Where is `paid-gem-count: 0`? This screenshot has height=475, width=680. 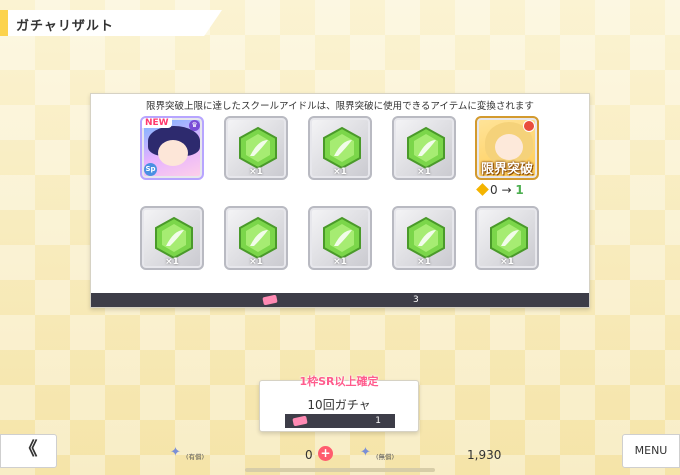 paid-gem-count: 0 is located at coordinates (309, 455).